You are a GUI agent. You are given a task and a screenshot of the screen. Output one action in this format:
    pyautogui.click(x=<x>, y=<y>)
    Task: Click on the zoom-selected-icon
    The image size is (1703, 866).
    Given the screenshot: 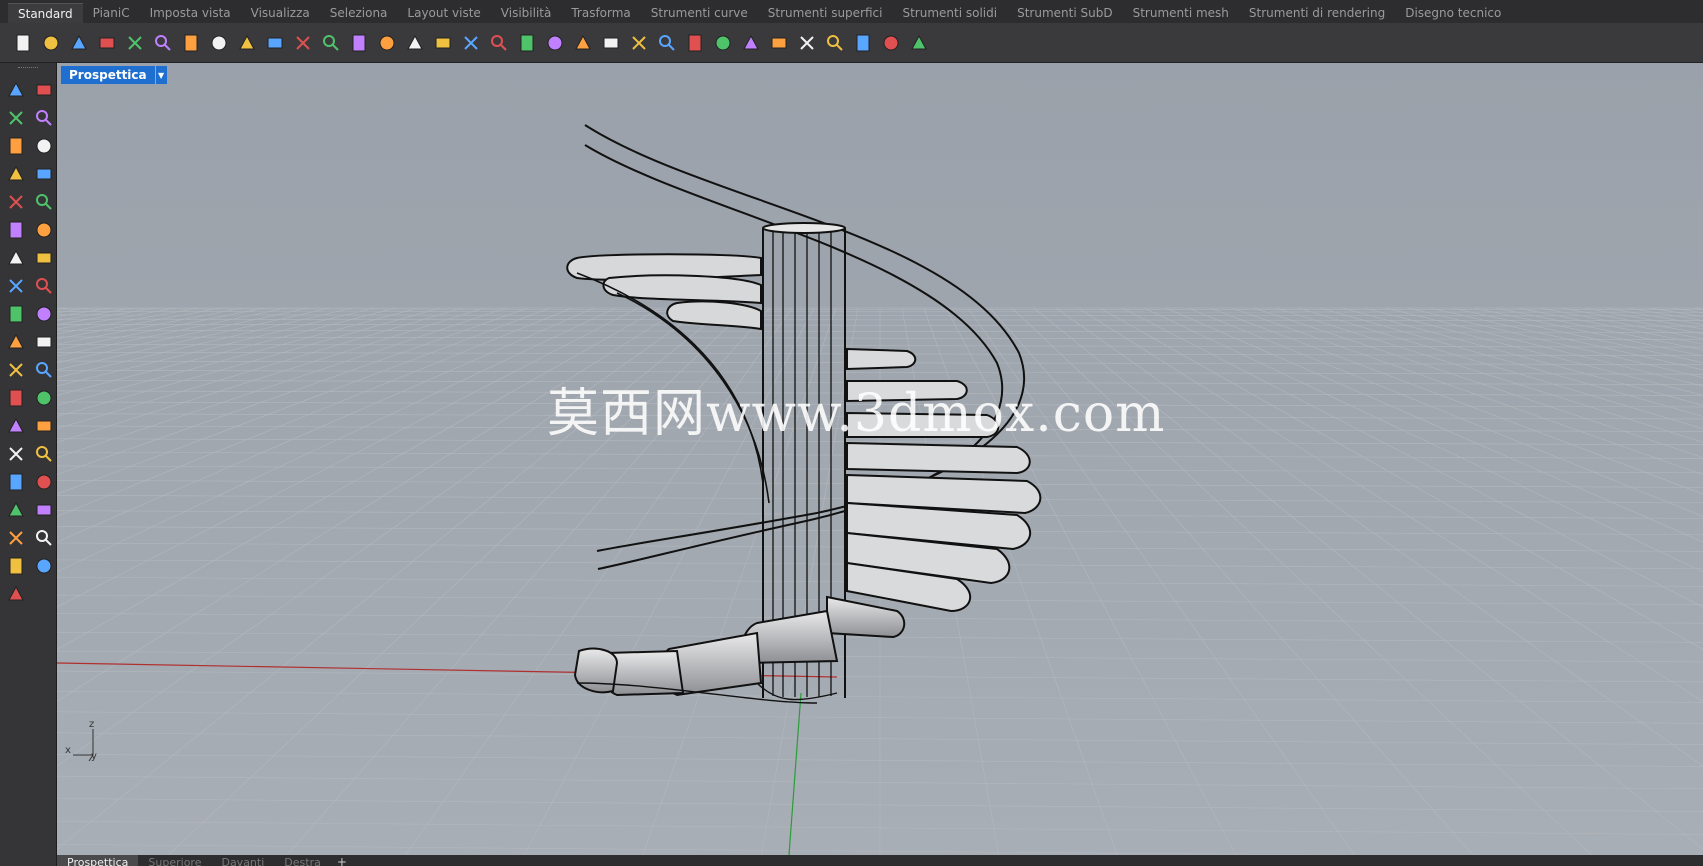 What is the action you would take?
    pyautogui.click(x=415, y=43)
    